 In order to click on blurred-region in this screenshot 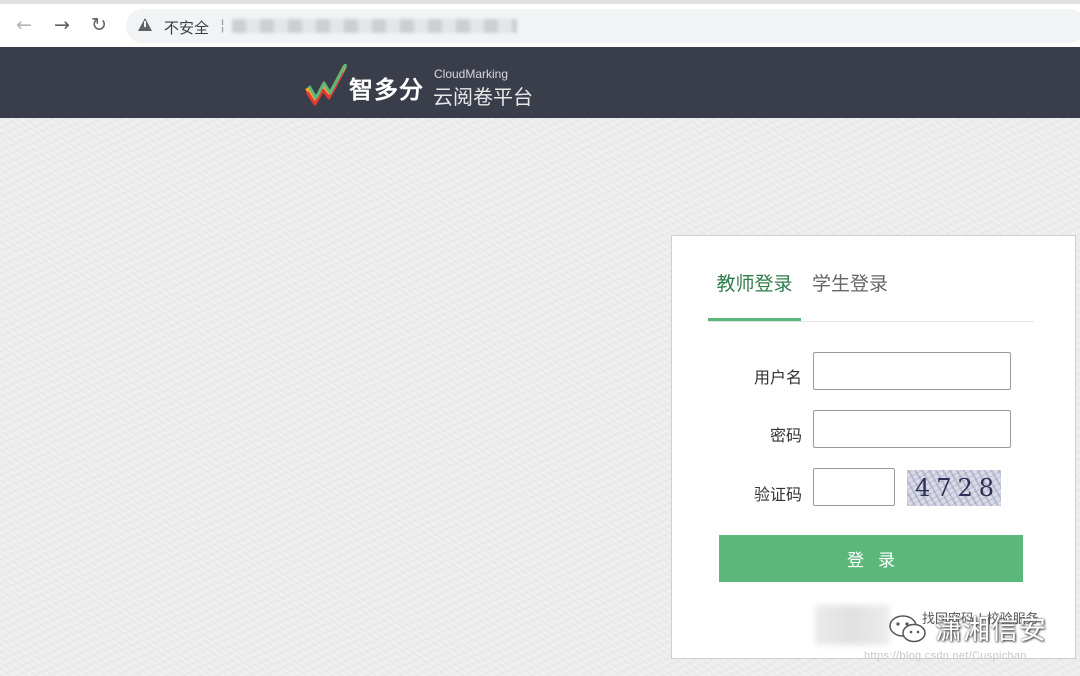, I will do `click(852, 625)`.